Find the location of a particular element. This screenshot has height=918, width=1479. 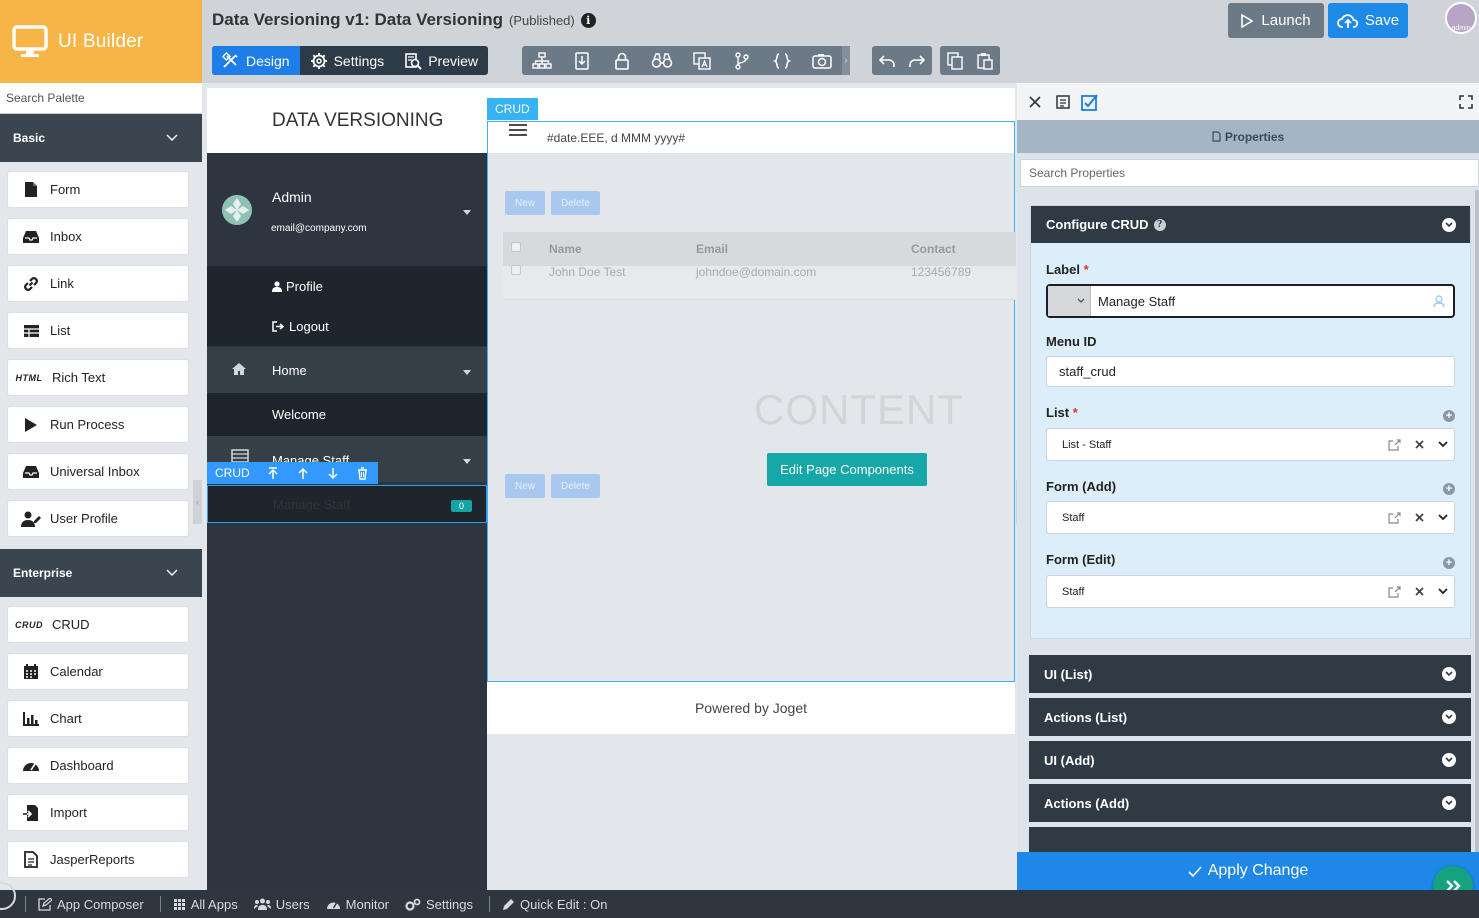

row-checkbox is located at coordinates (516, 270).